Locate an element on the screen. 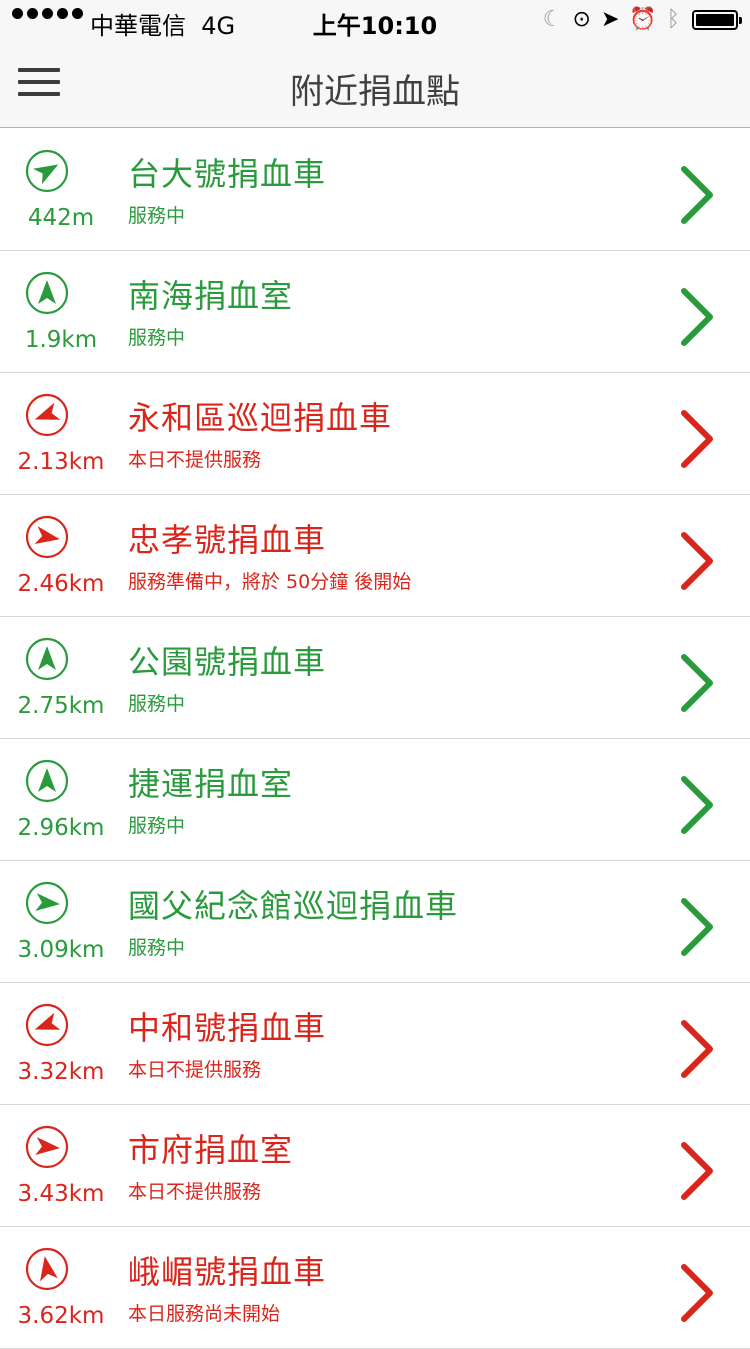  site-list-item: 2.13km 永和區巡迴捐血車本日不提供服務 is located at coordinates (375, 434).